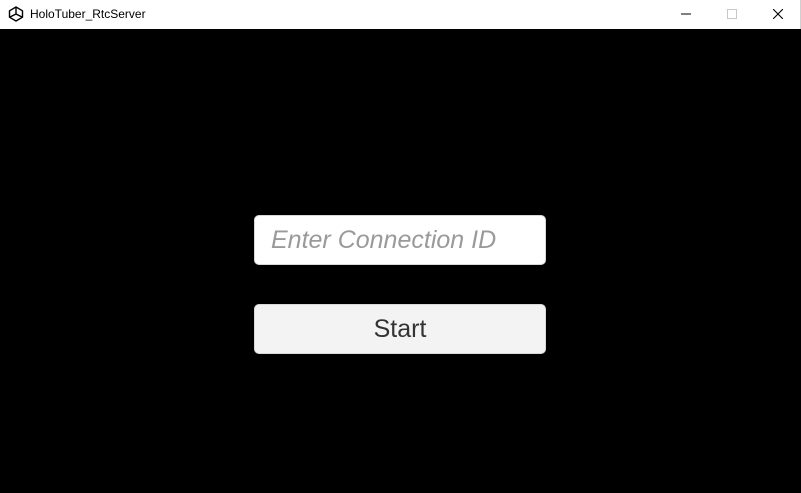 The width and height of the screenshot is (801, 493). What do you see at coordinates (88, 14) in the screenshot?
I see `window-title: HoloTuber_RtcServer` at bounding box center [88, 14].